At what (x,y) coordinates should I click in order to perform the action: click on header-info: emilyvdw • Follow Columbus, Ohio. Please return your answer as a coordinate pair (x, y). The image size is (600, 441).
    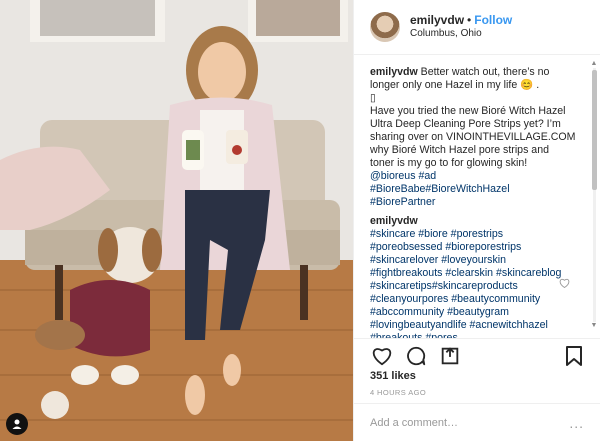
    Looking at the image, I should click on (461, 27).